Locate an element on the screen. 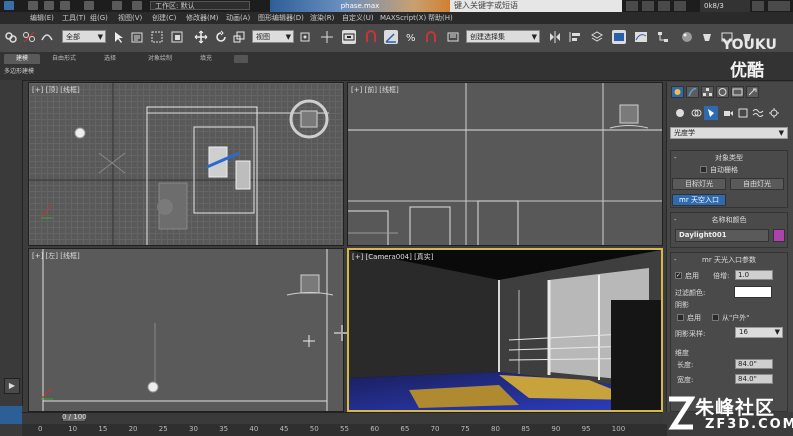  create-tab-icon is located at coordinates (677, 92).